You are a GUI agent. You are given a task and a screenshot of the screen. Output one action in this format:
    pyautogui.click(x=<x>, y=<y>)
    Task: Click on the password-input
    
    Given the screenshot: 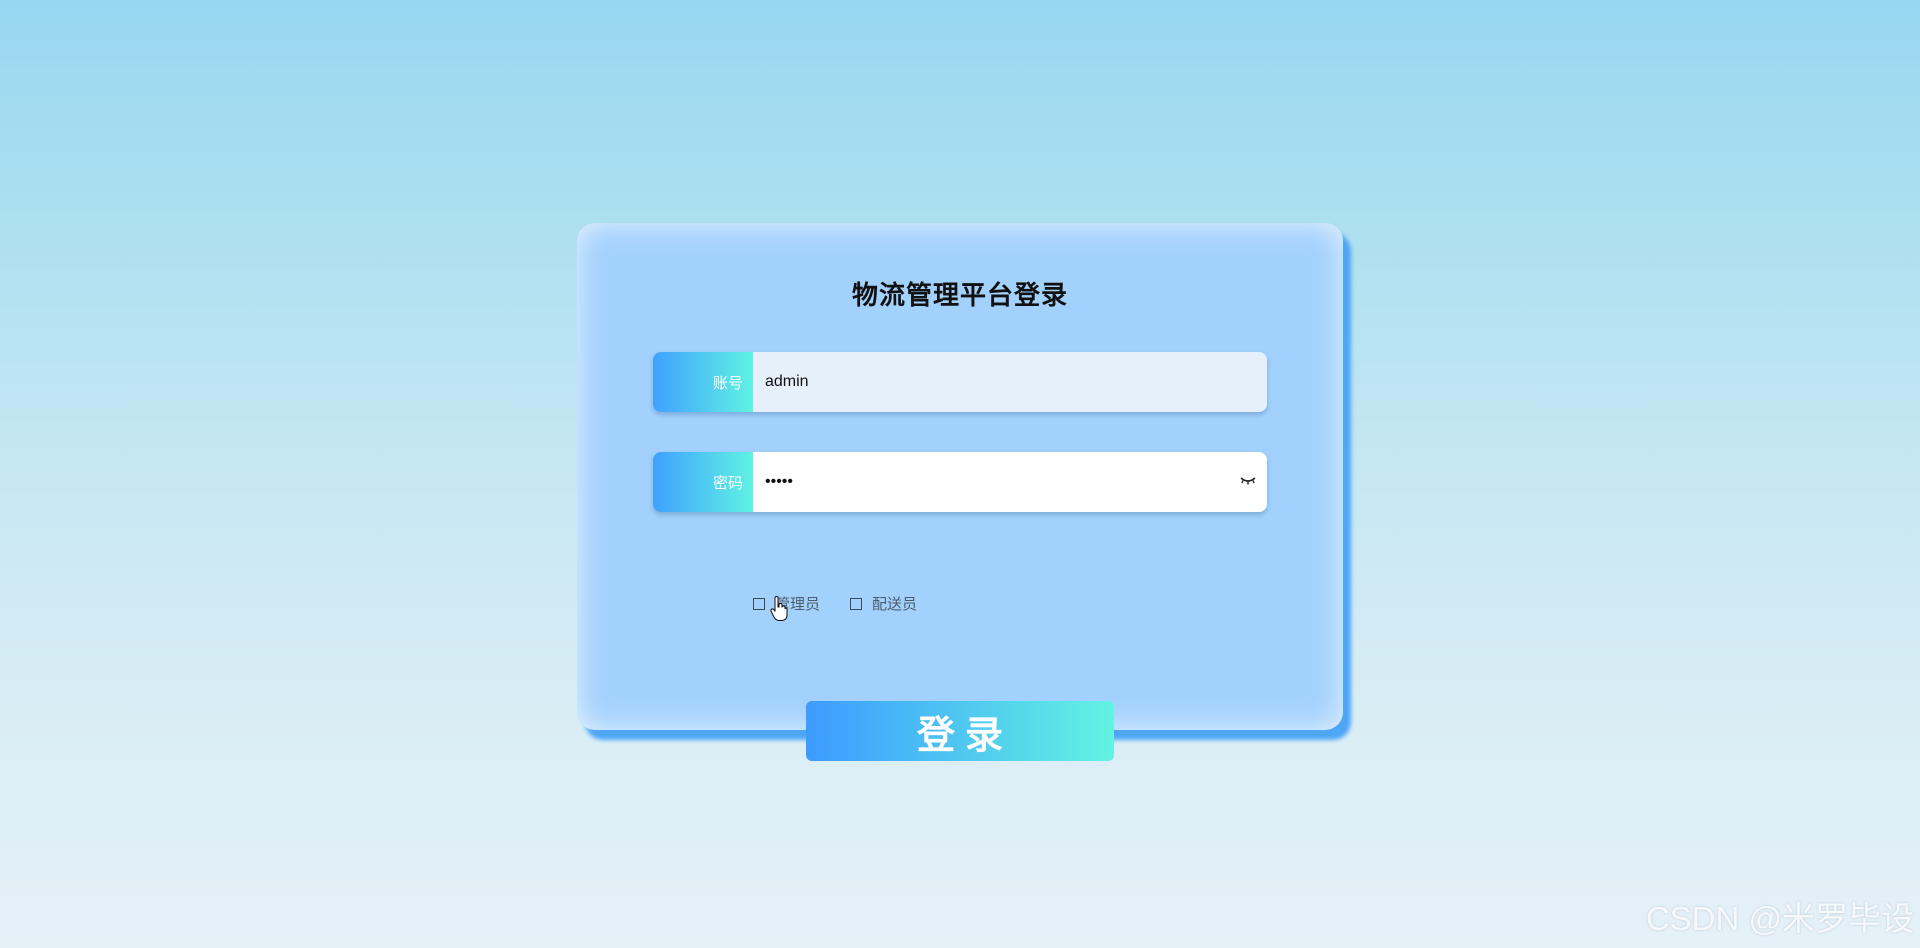 What is the action you would take?
    pyautogui.click(x=1010, y=482)
    